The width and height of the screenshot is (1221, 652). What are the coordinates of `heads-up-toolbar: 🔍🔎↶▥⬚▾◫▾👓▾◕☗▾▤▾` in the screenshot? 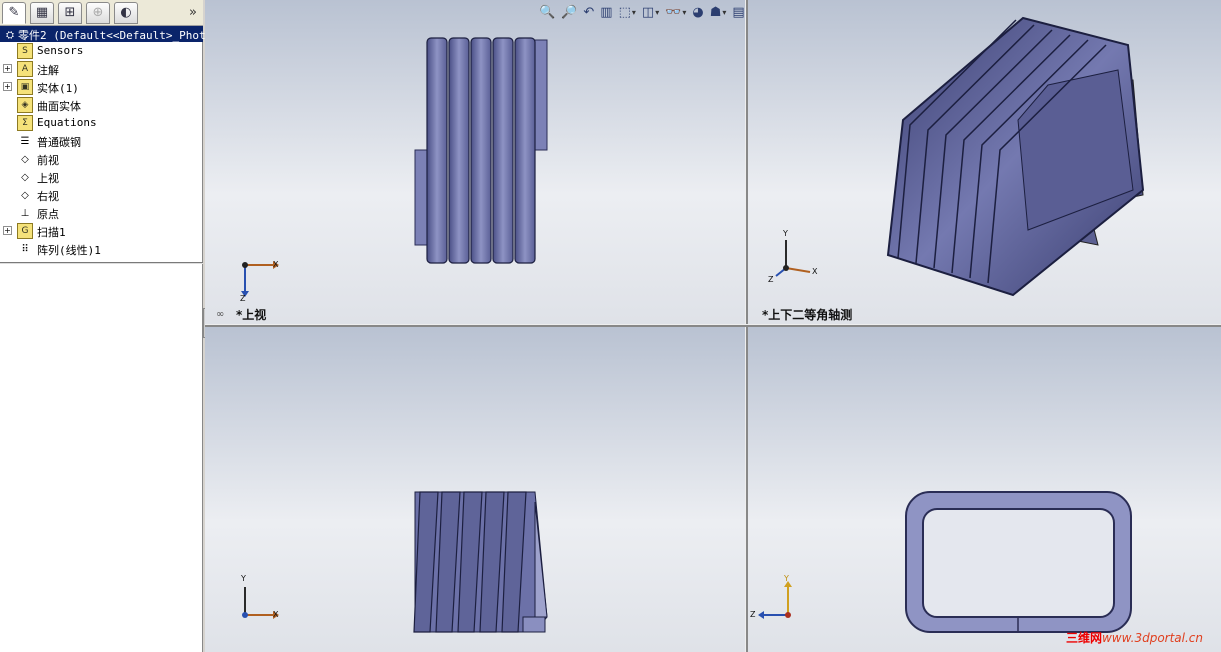 It's located at (642, 12).